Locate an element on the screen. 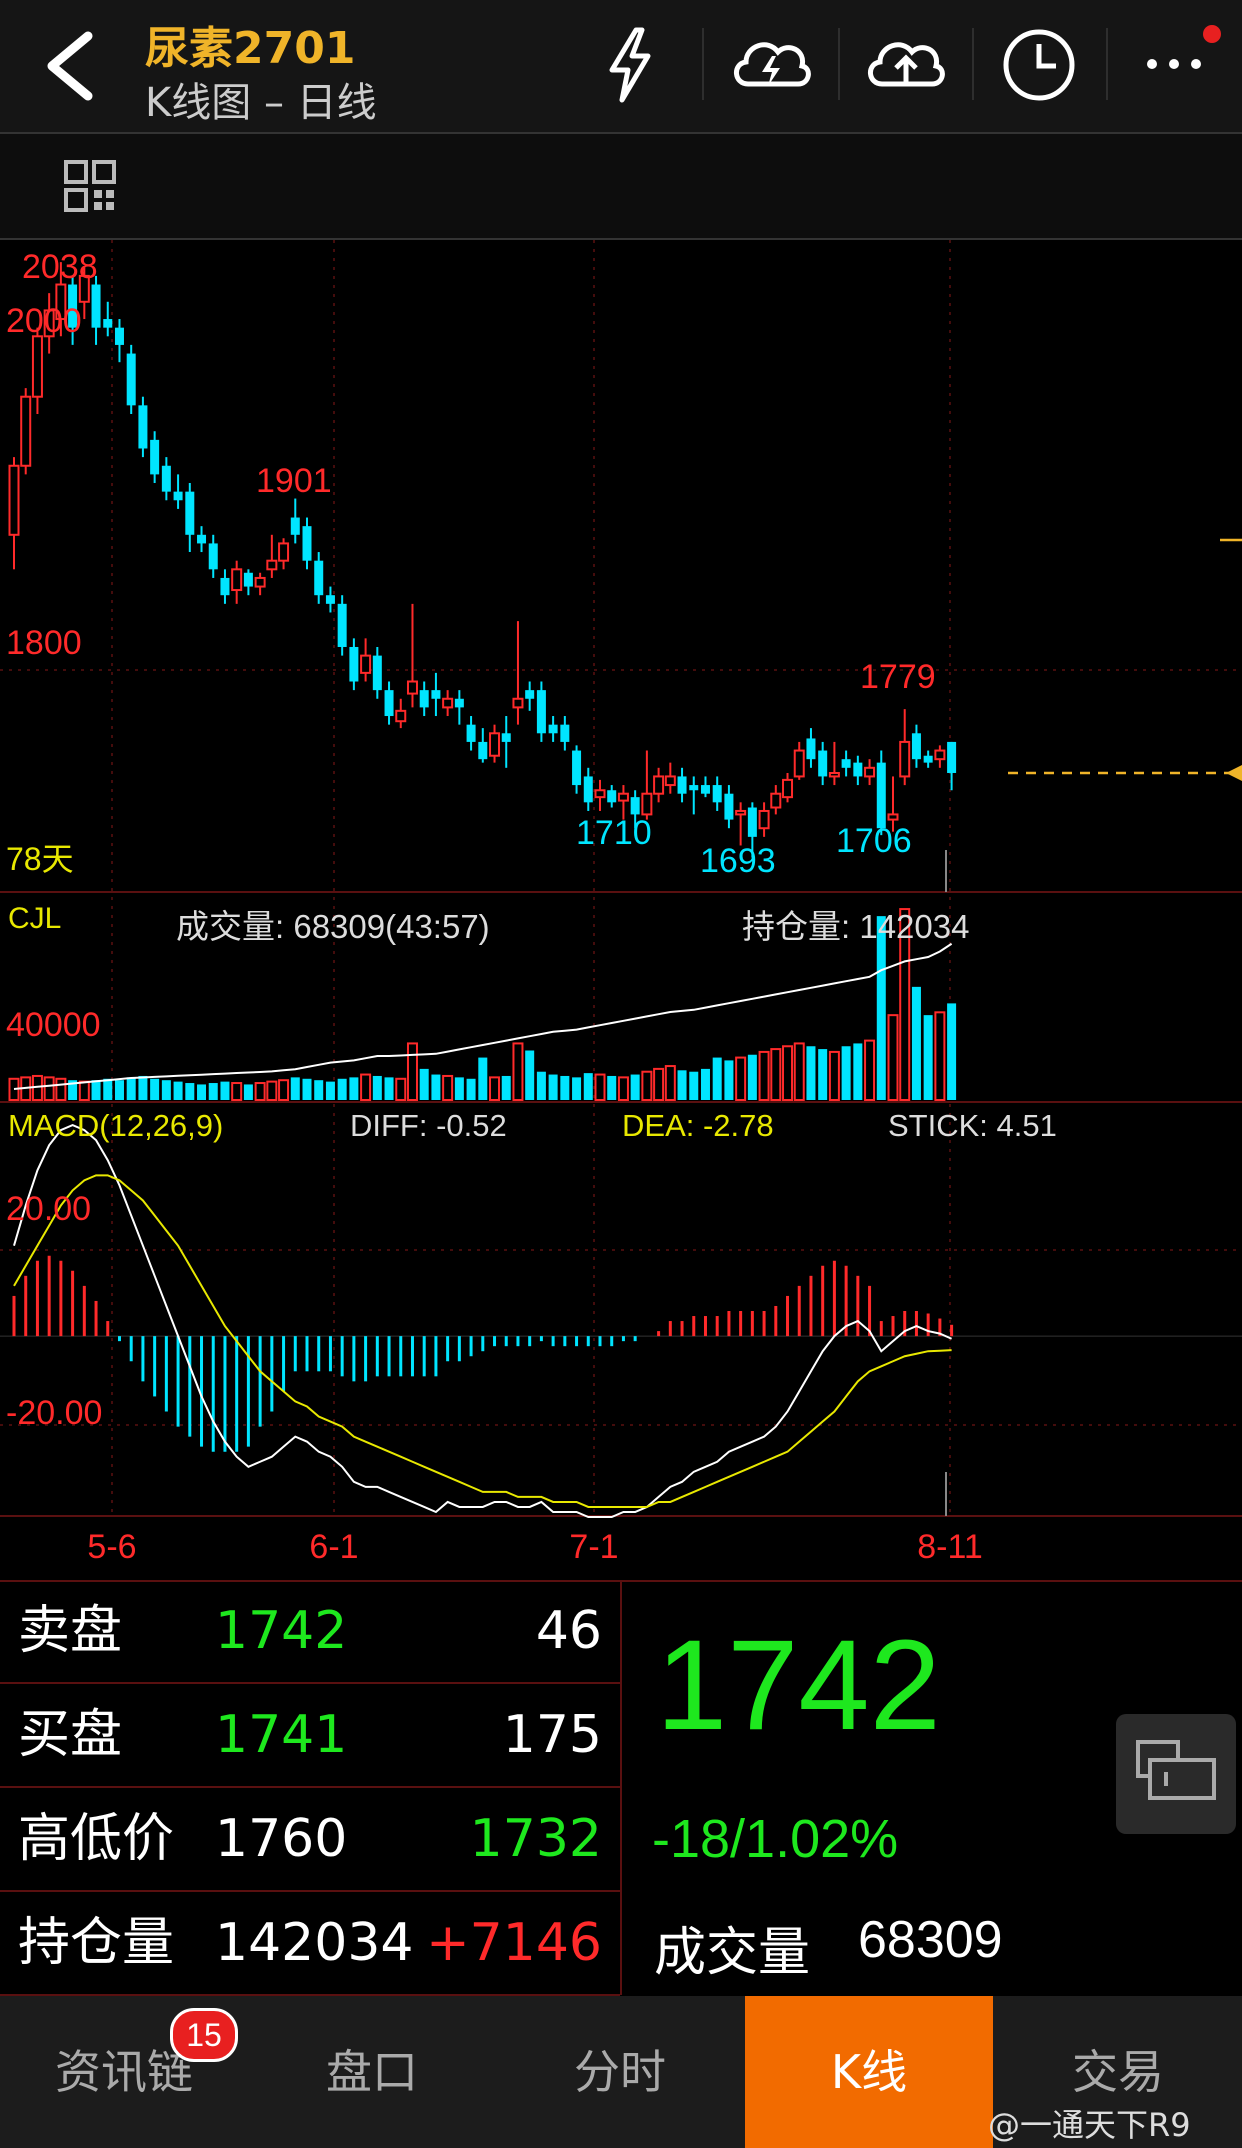 The height and width of the screenshot is (2148, 1242). tab-order-book: 盘口 is located at coordinates (372, 2072).